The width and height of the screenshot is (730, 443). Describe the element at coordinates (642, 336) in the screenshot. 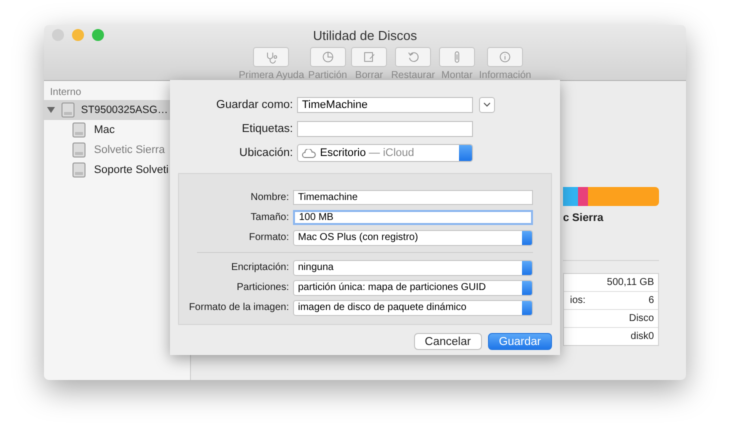

I see `table-cell: disk0` at that location.